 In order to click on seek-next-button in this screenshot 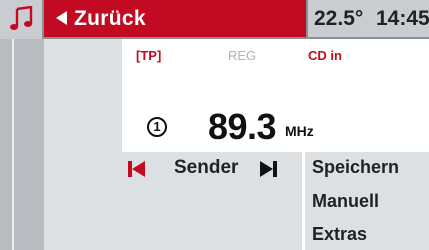, I will do `click(273, 169)`.